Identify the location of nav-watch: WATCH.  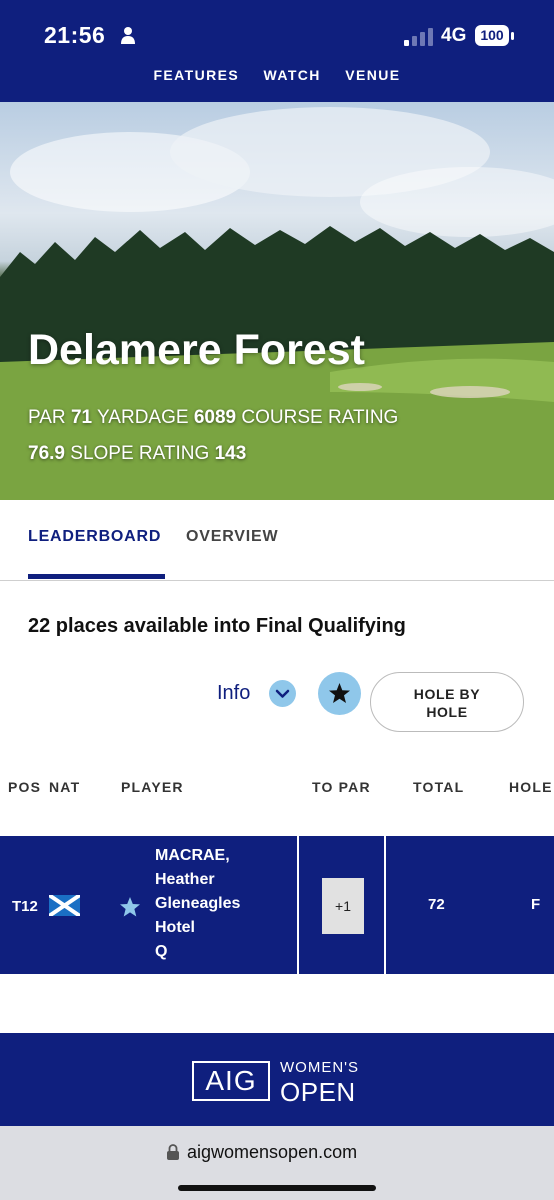
(292, 75).